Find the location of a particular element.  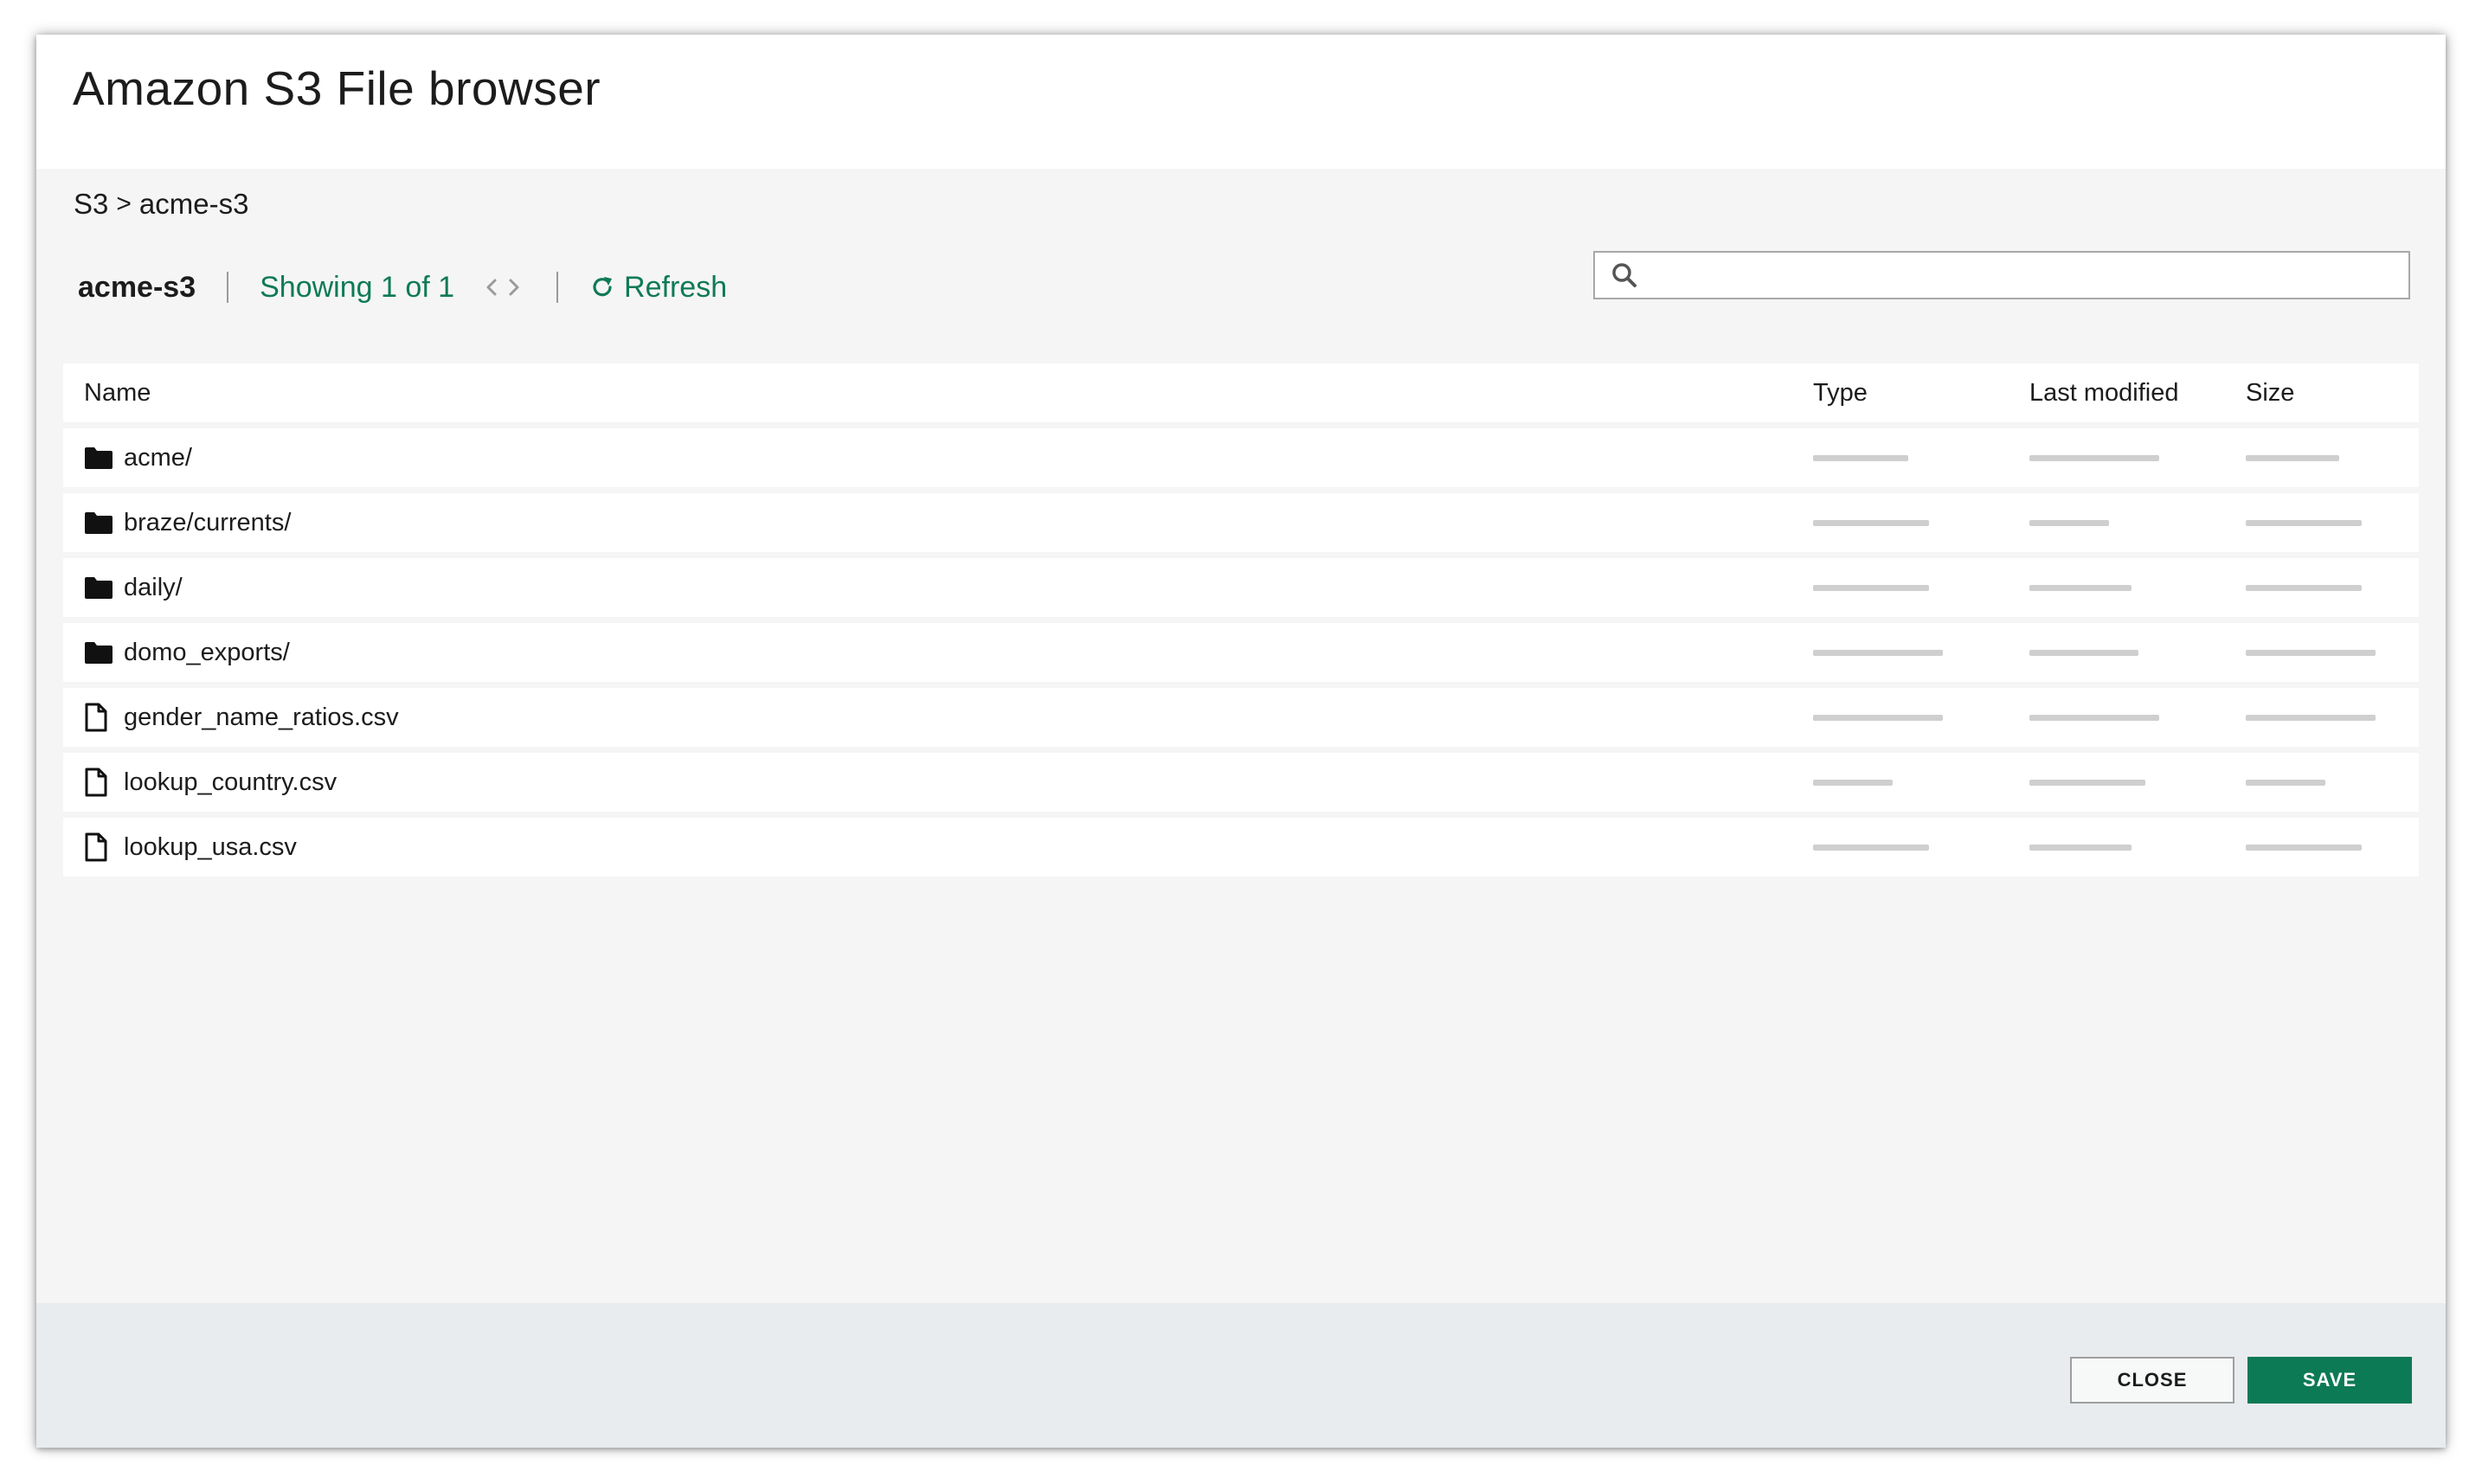

save-button: SAVE is located at coordinates (2329, 1381).